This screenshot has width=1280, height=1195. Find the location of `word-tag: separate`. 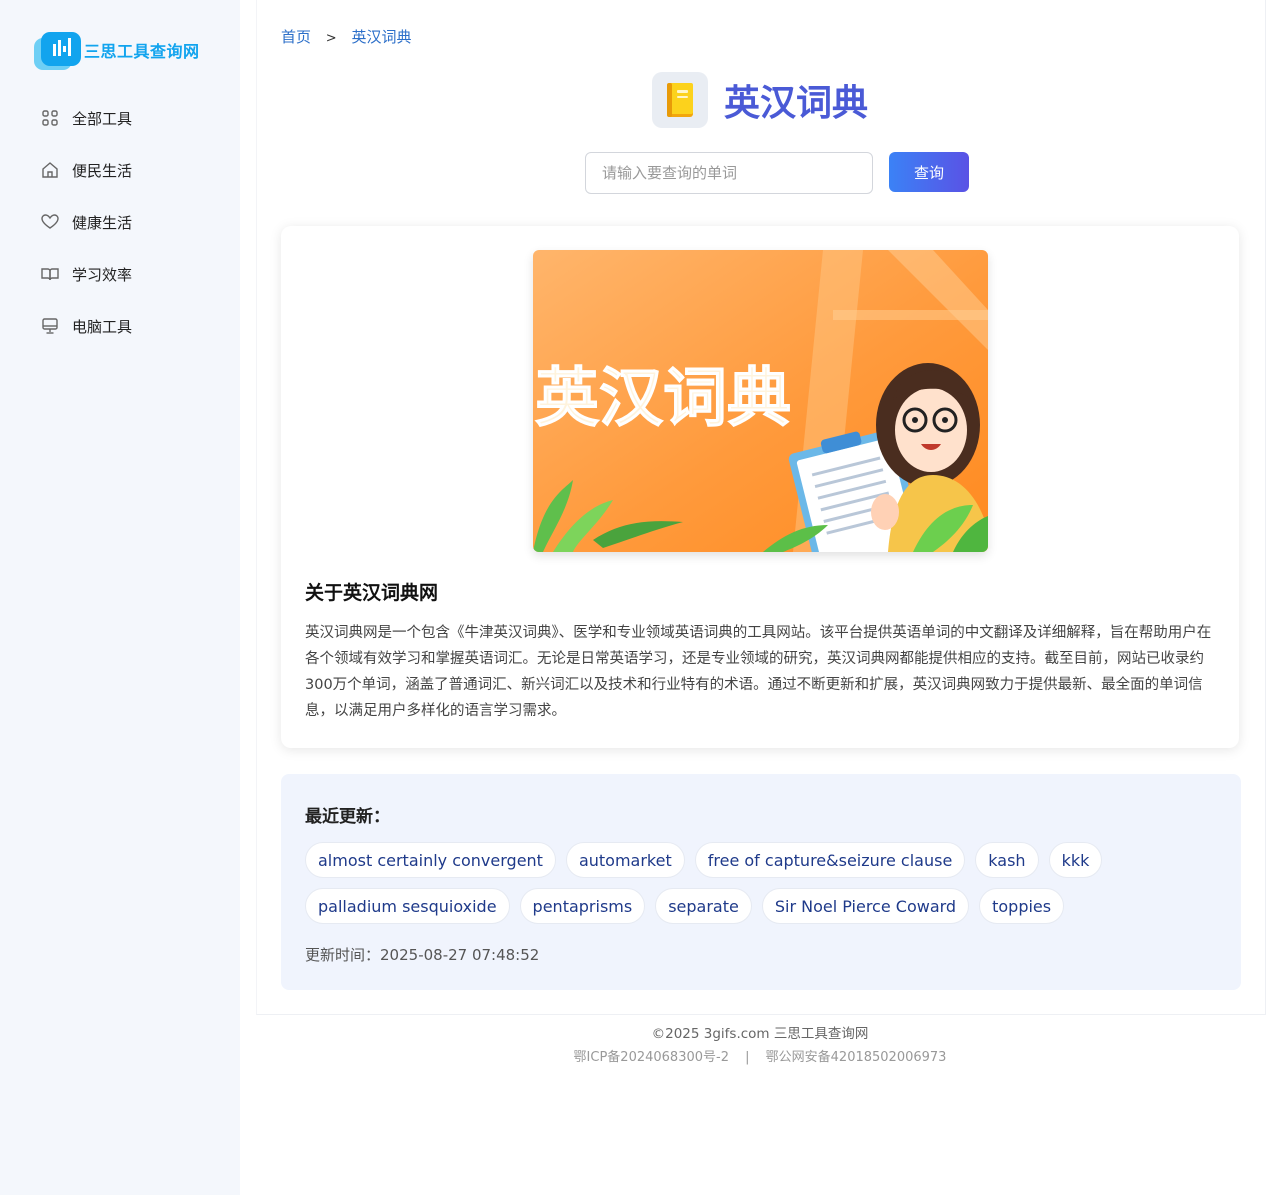

word-tag: separate is located at coordinates (703, 906).